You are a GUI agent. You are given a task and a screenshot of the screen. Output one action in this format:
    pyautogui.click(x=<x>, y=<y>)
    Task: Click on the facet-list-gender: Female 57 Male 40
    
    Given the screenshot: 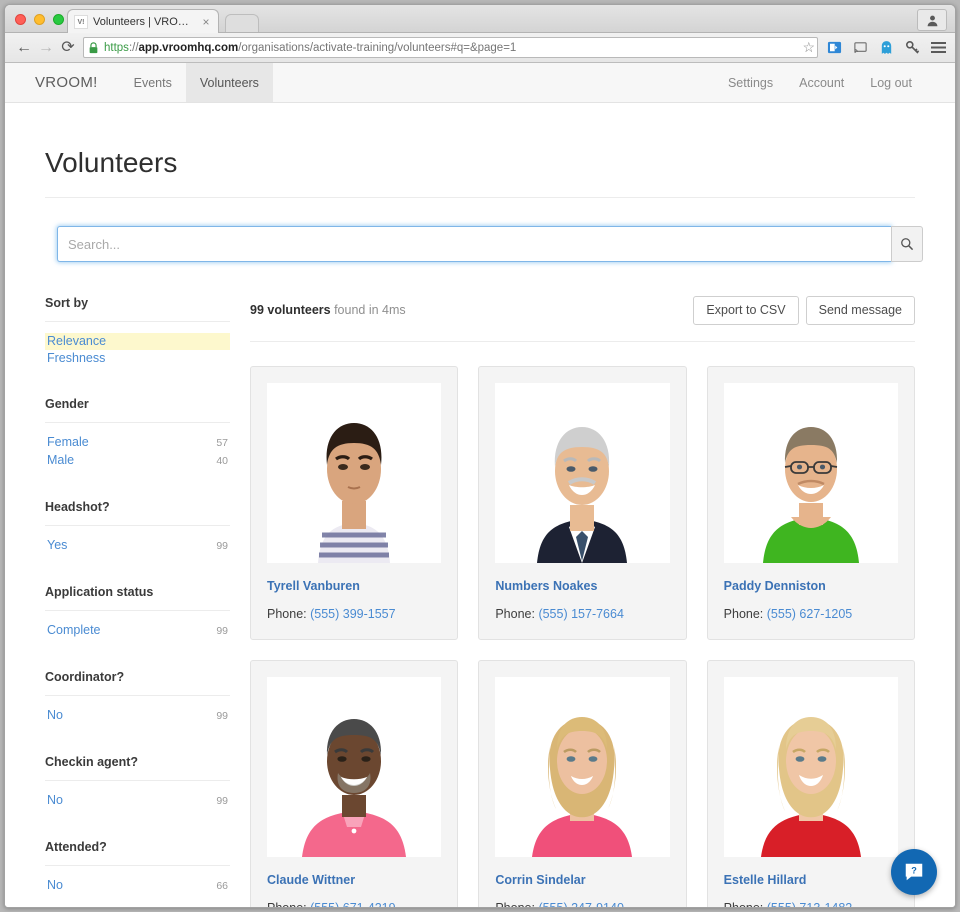 What is the action you would take?
    pyautogui.click(x=137, y=452)
    